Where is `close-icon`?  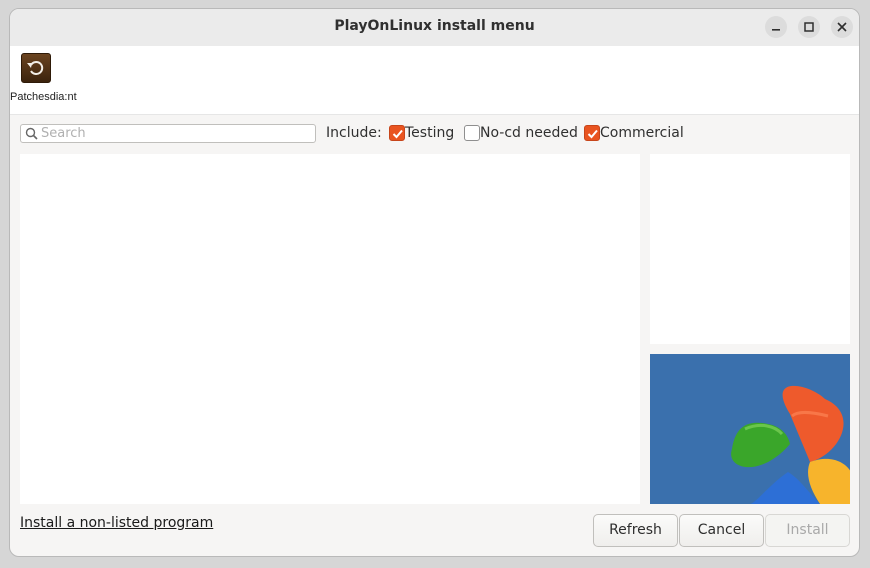 close-icon is located at coordinates (842, 27).